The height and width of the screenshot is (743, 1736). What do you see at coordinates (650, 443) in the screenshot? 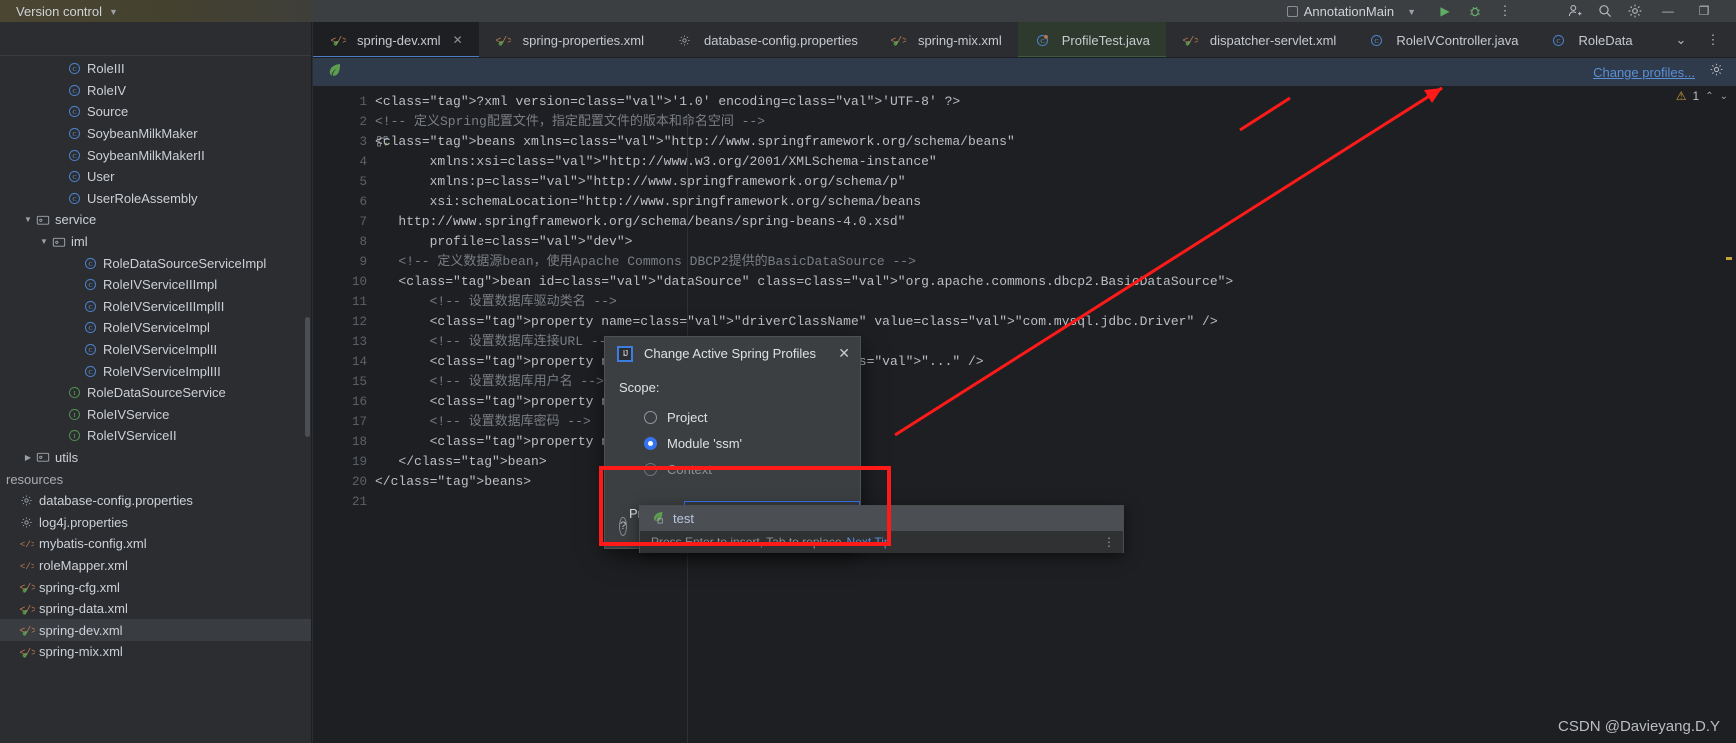
I see `radio-button-selected` at bounding box center [650, 443].